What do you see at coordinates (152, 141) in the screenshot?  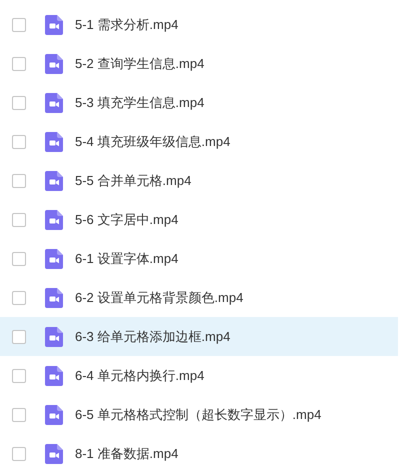 I see `file-name: 5-4 填充班级年级信息.mp4` at bounding box center [152, 141].